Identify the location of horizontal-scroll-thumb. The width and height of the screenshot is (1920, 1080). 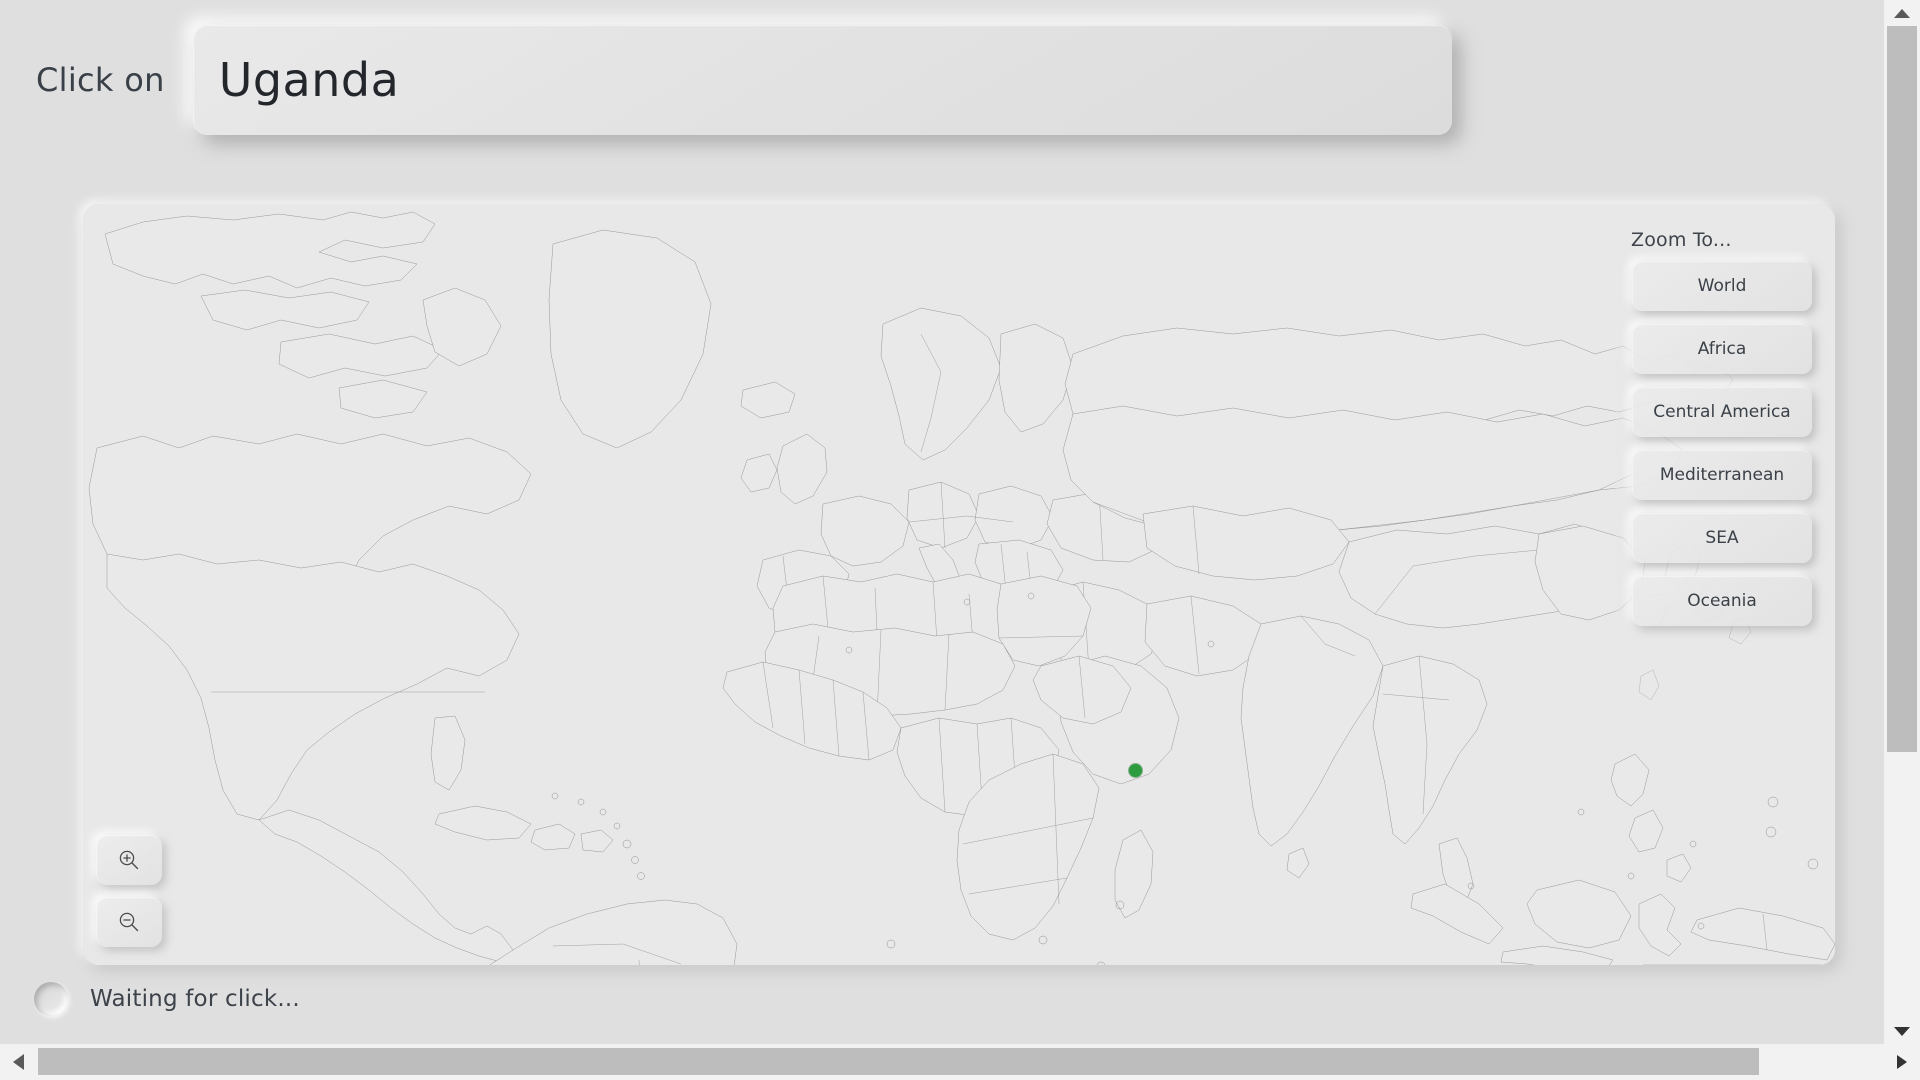
(898, 1061).